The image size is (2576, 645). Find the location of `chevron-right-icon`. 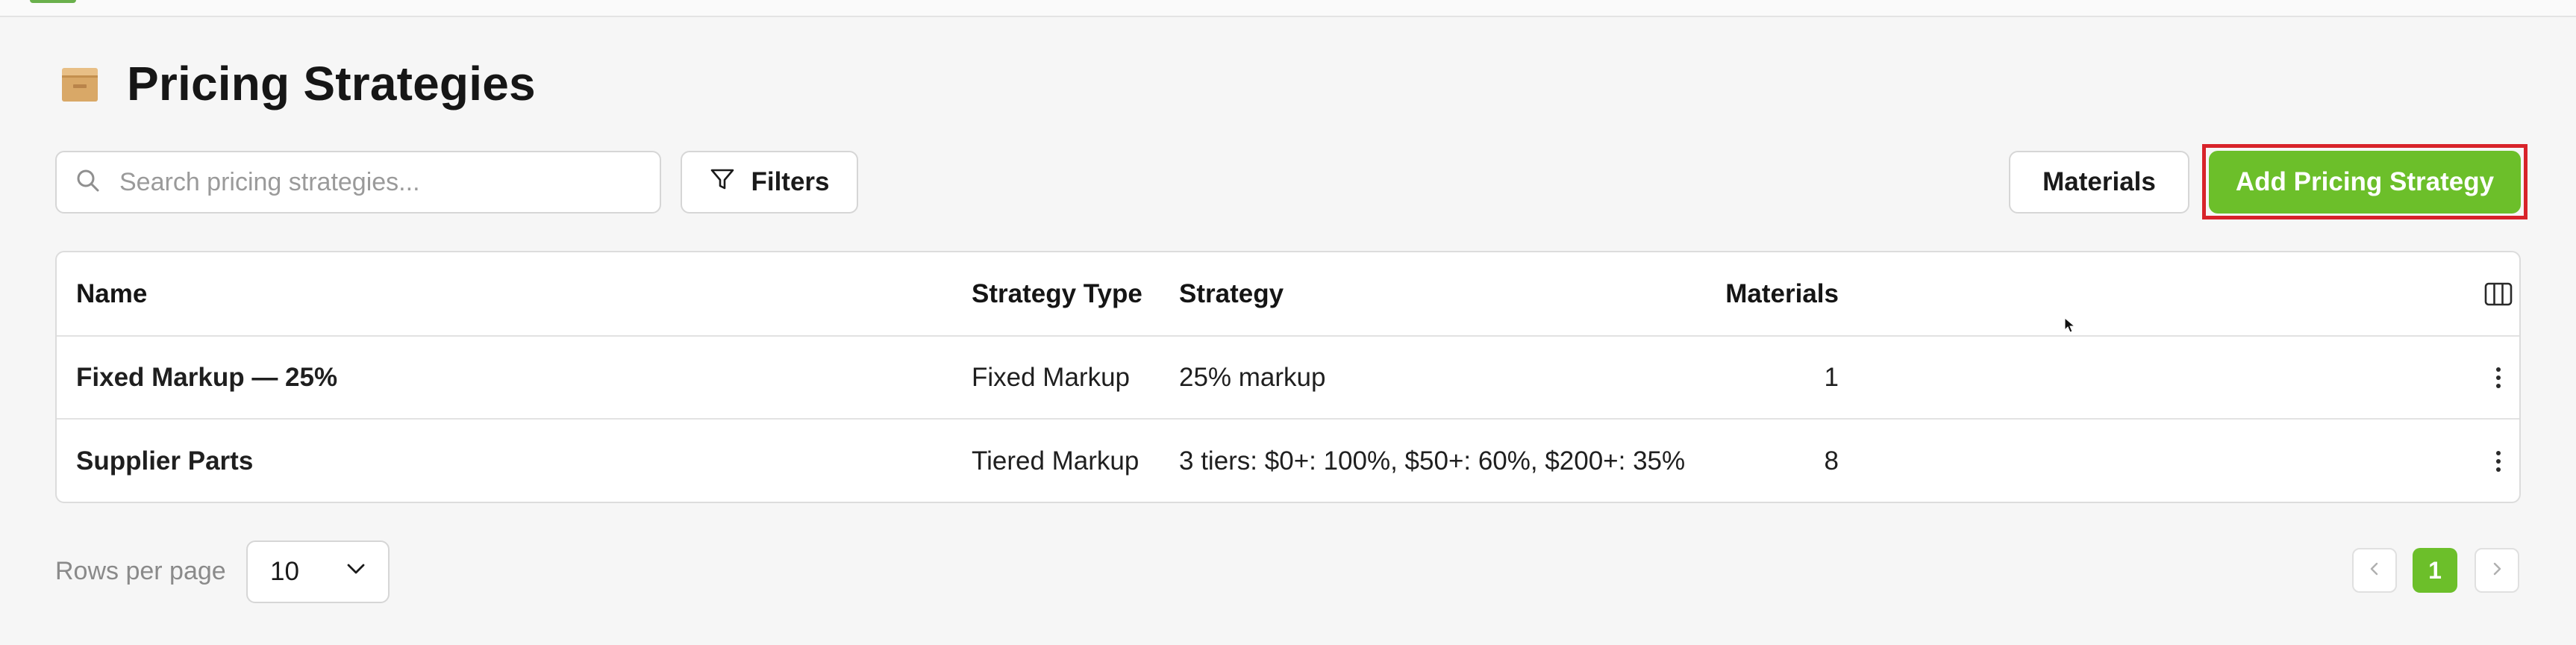

chevron-right-icon is located at coordinates (2497, 571).